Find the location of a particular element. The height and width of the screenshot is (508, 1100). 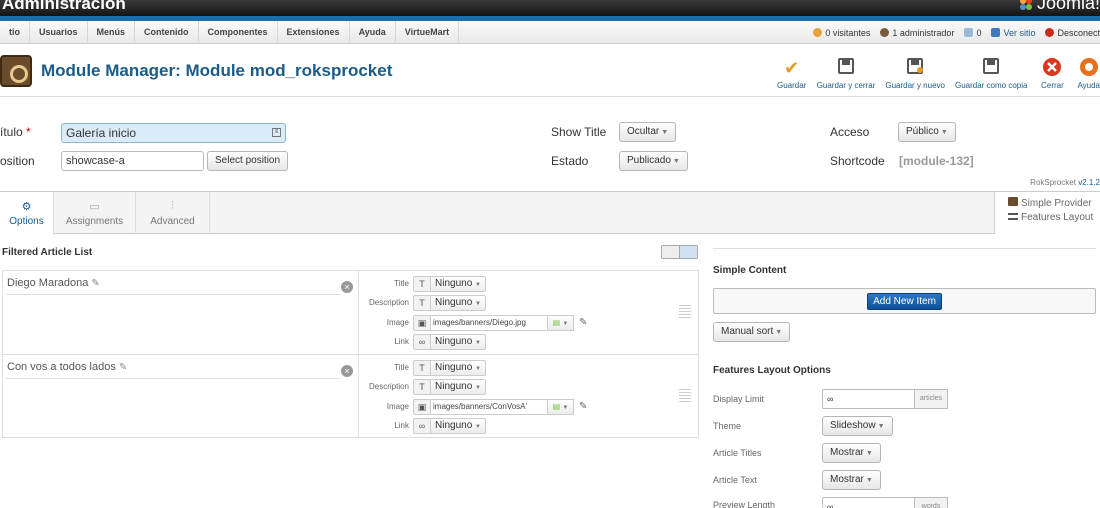

shortcode-label: Shortcode is located at coordinates (857, 161).